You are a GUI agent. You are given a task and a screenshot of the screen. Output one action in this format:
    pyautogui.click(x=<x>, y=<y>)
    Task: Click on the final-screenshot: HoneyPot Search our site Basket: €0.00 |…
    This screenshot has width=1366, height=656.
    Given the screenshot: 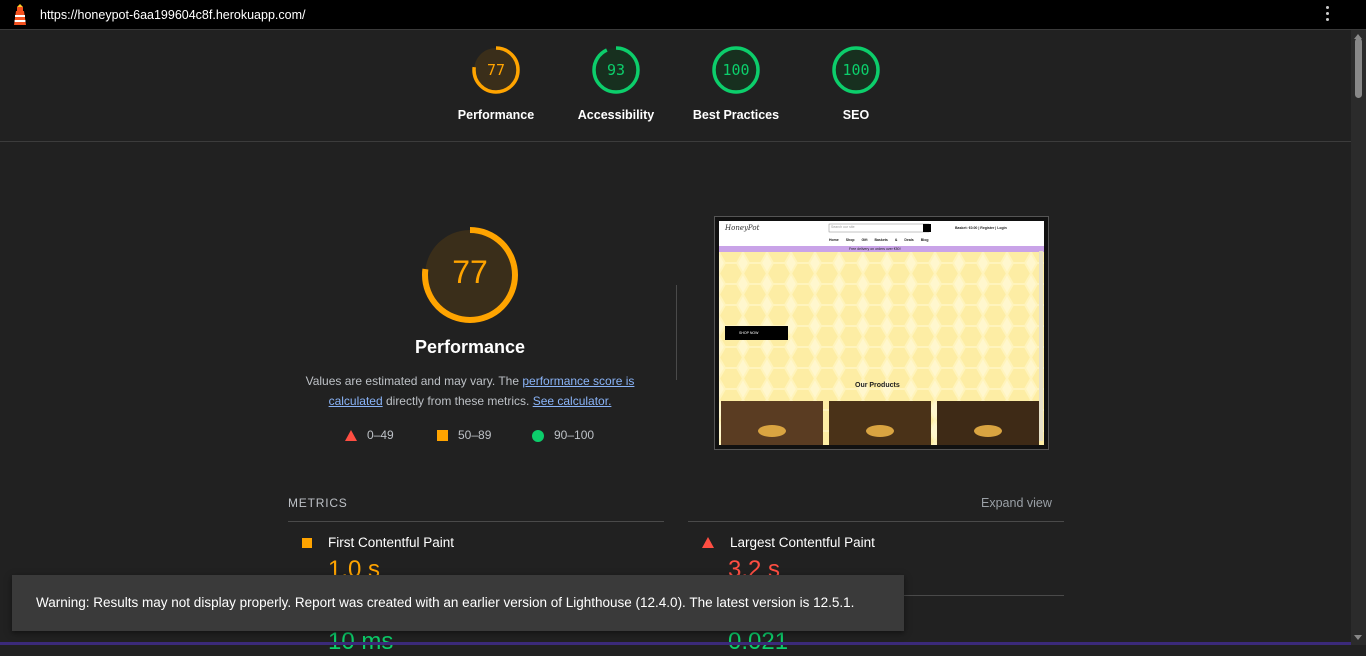 What is the action you would take?
    pyautogui.click(x=881, y=333)
    